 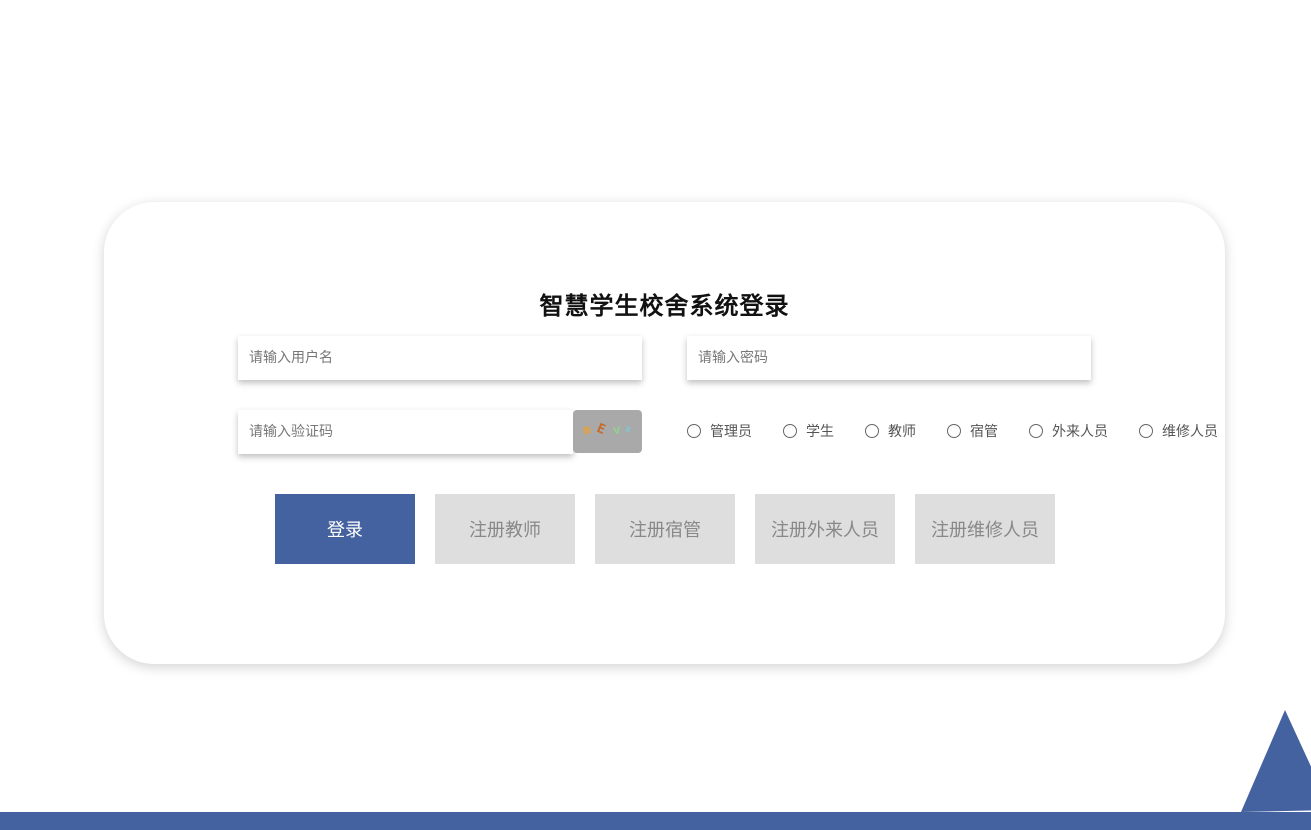 I want to click on role-label: 教师, so click(x=902, y=432).